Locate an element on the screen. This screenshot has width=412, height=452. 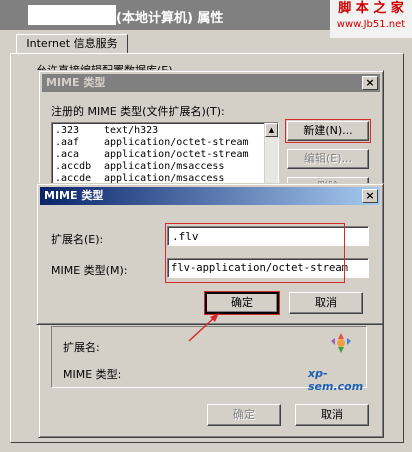
cancel-label: 取消 is located at coordinates (332, 414).